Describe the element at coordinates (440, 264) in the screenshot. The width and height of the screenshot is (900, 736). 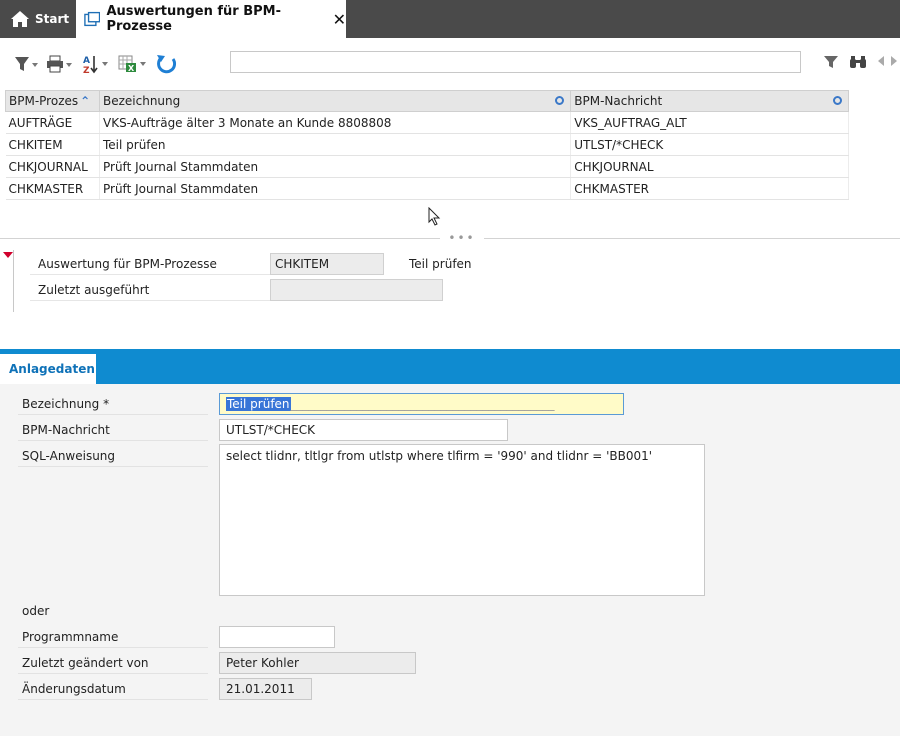
I see `evaluation-description: Teil prüfen` at that location.